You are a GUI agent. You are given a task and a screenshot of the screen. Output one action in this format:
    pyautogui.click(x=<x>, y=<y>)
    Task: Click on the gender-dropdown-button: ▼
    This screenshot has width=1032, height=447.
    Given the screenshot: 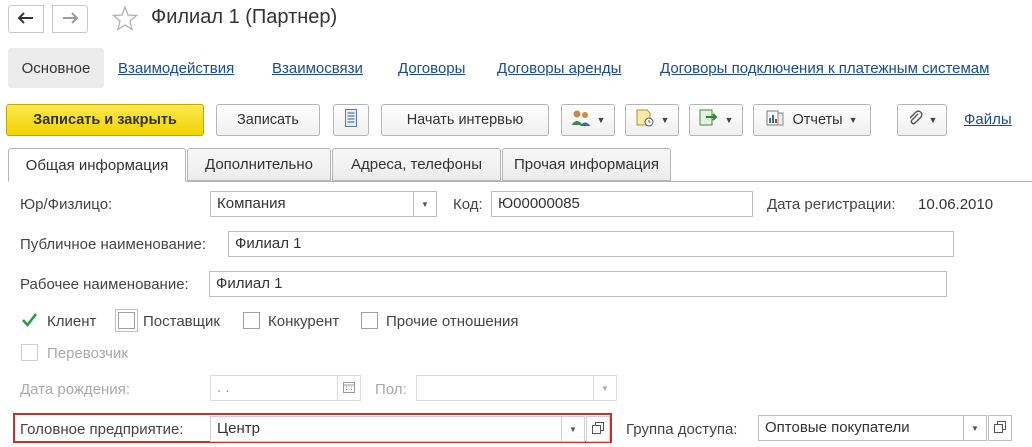 What is the action you would take?
    pyautogui.click(x=605, y=388)
    